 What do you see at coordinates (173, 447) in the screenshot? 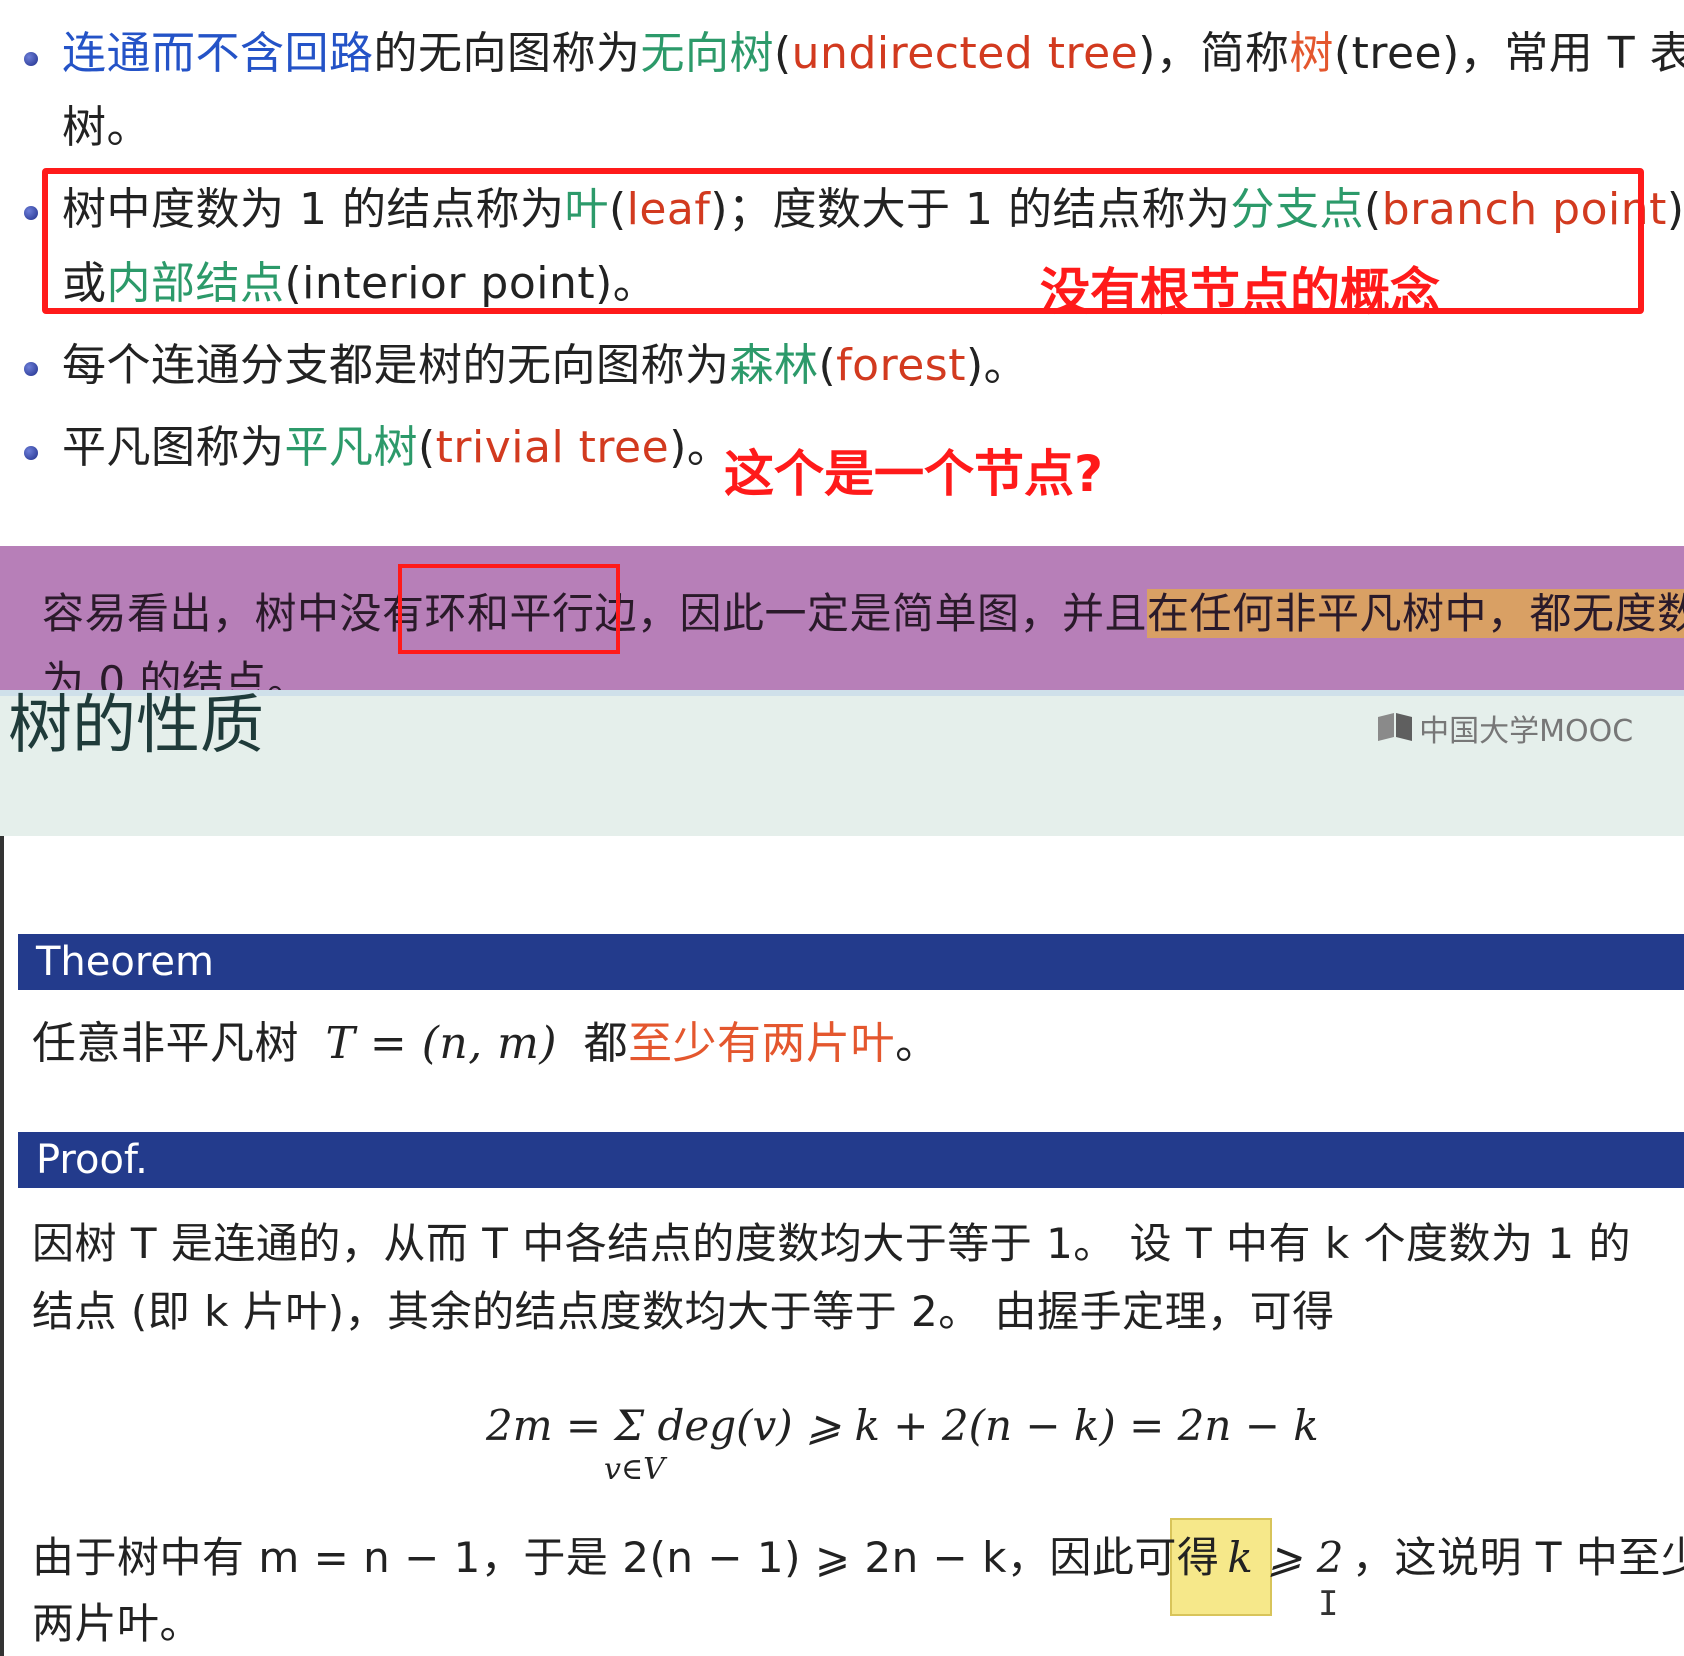
I see `b4-segment: 平凡图称为` at bounding box center [173, 447].